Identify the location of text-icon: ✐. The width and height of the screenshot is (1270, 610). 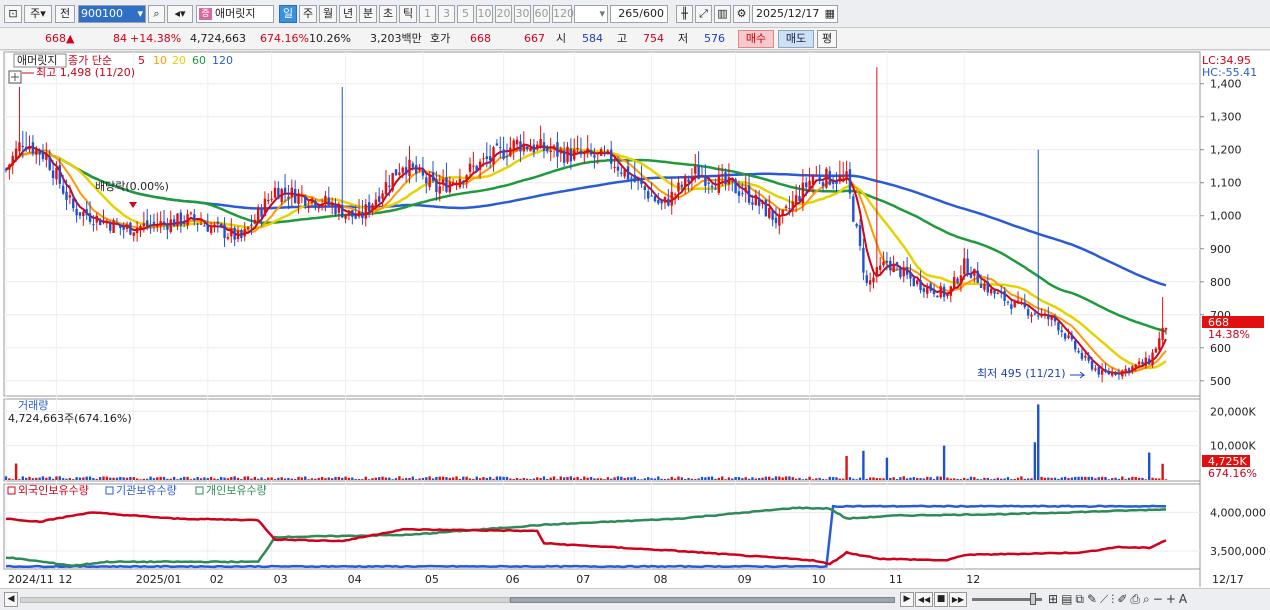
(1123, 599).